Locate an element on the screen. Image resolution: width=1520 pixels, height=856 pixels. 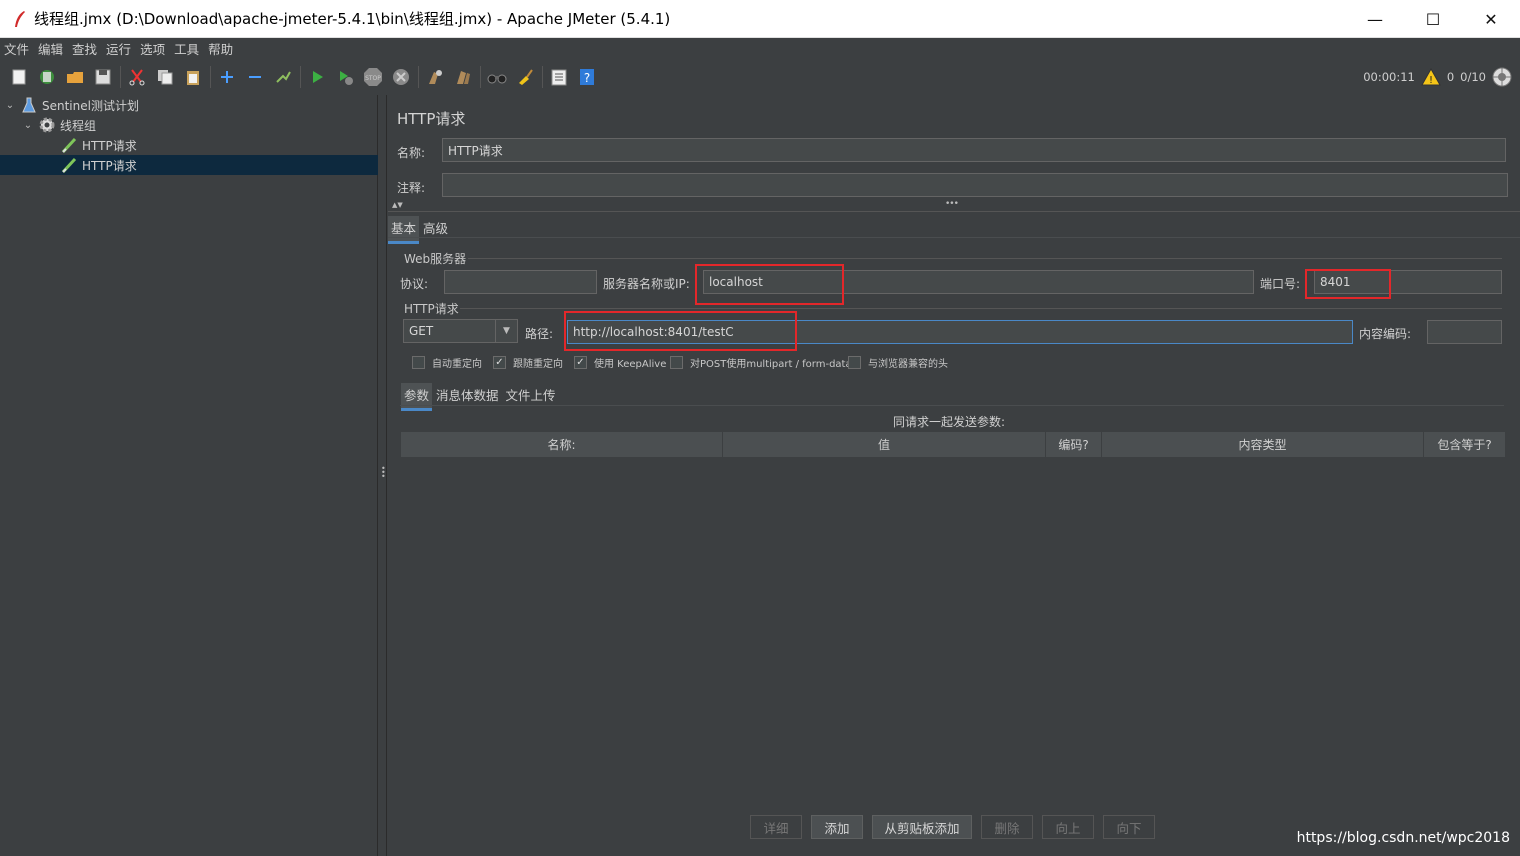
params-table-header: 名称: 值 编码? 内容类型 包含等于? is located at coordinates (953, 444).